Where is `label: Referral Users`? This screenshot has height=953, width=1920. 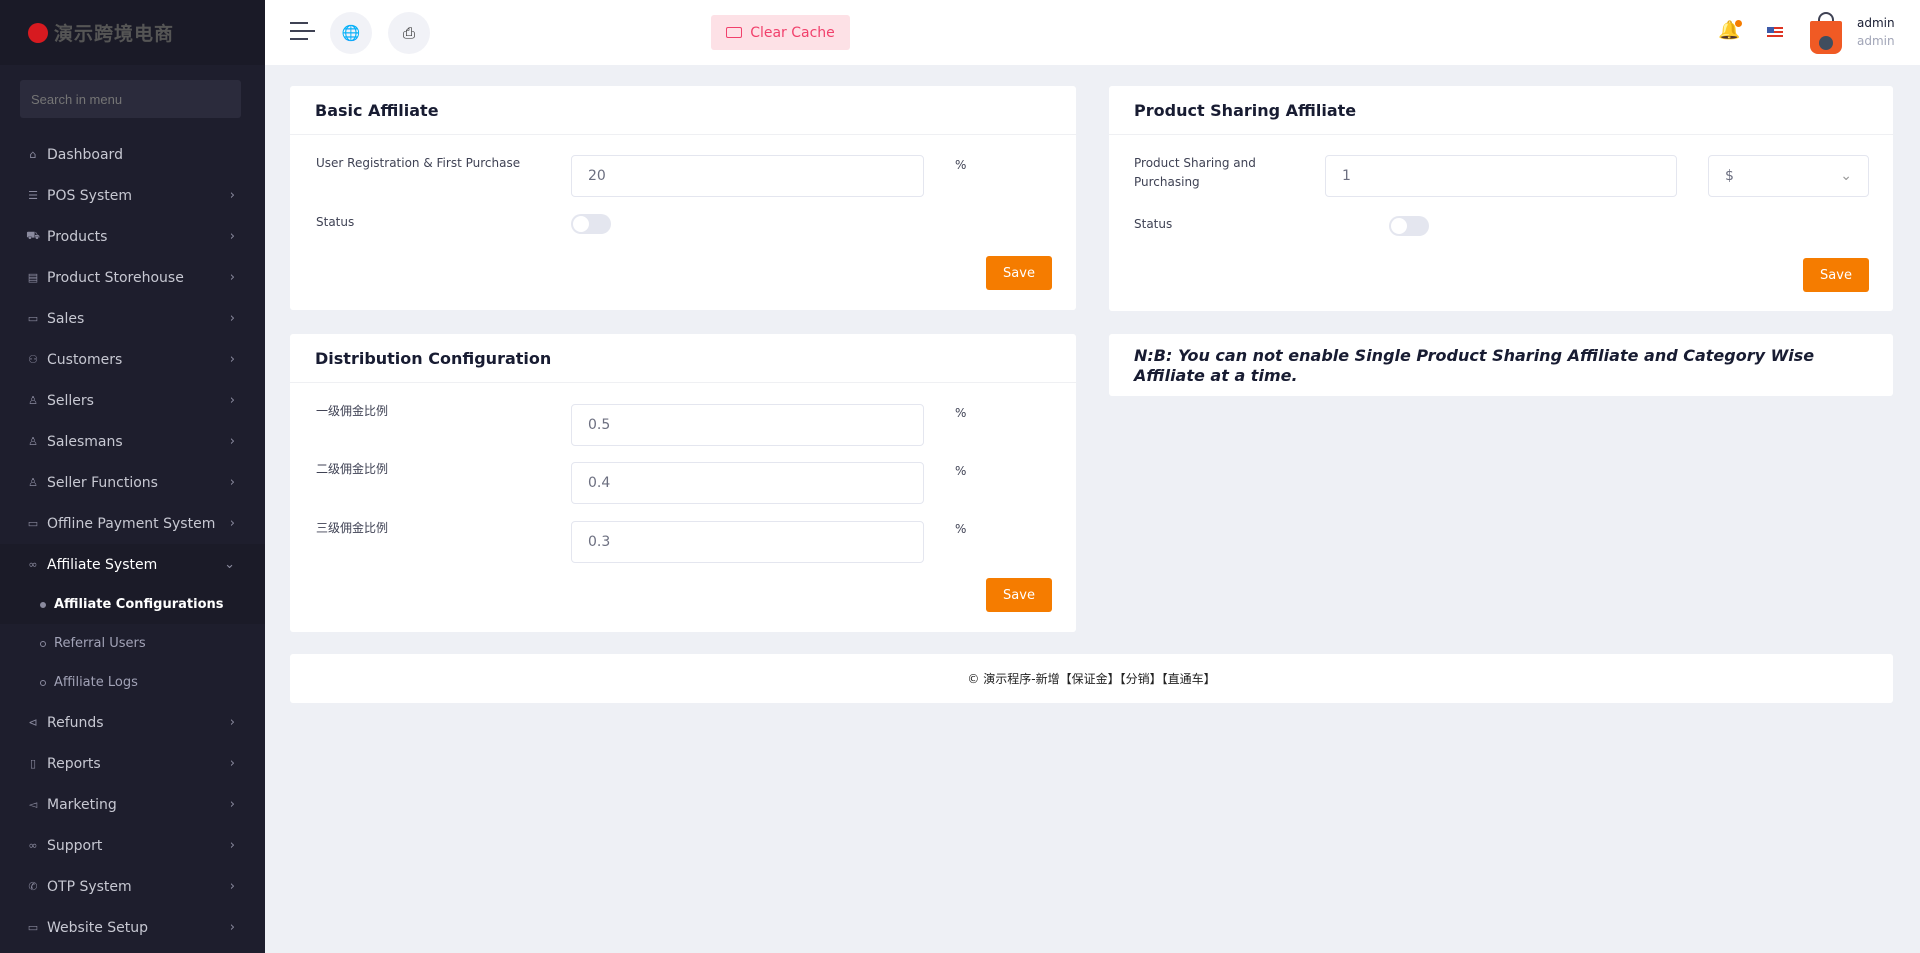
label: Referral Users is located at coordinates (100, 643).